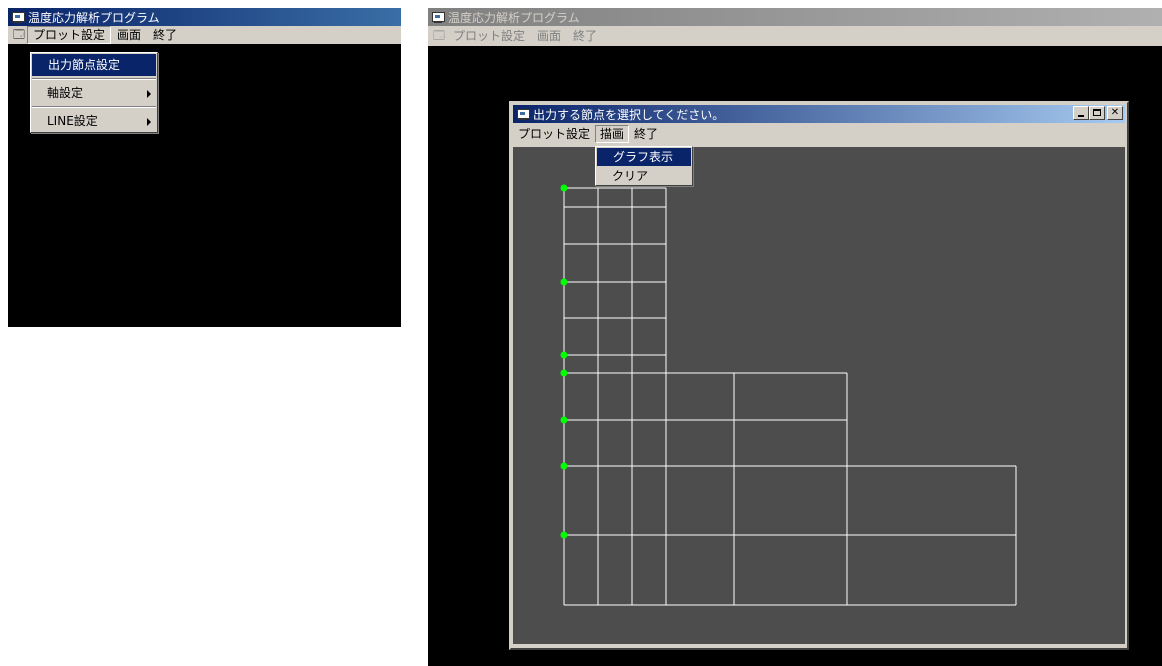 This screenshot has height=666, width=1162. Describe the element at coordinates (1081, 116) in the screenshot. I see `minimize-icon` at that location.